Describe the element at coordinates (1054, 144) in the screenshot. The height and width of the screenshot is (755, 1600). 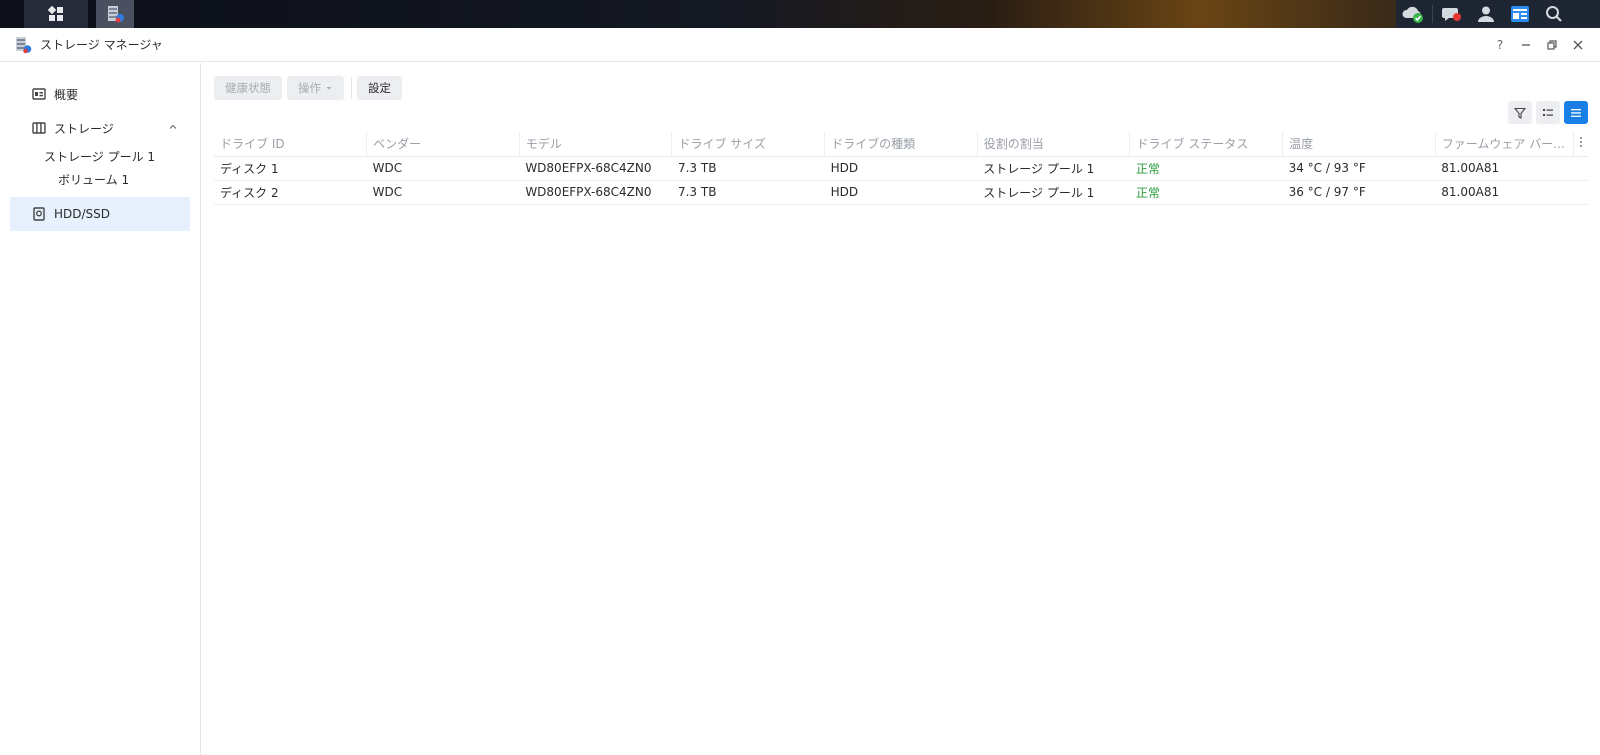
I see `column-header-role: 役割の割当` at that location.